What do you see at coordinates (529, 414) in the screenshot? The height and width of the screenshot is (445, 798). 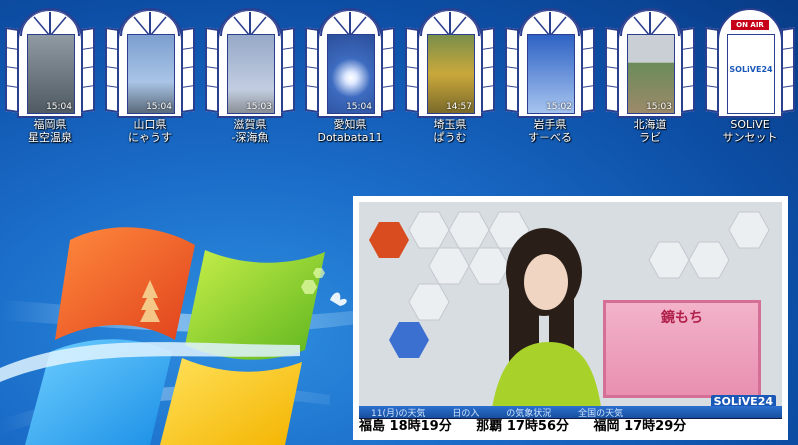 I see `ticker-item: の気象状況` at bounding box center [529, 414].